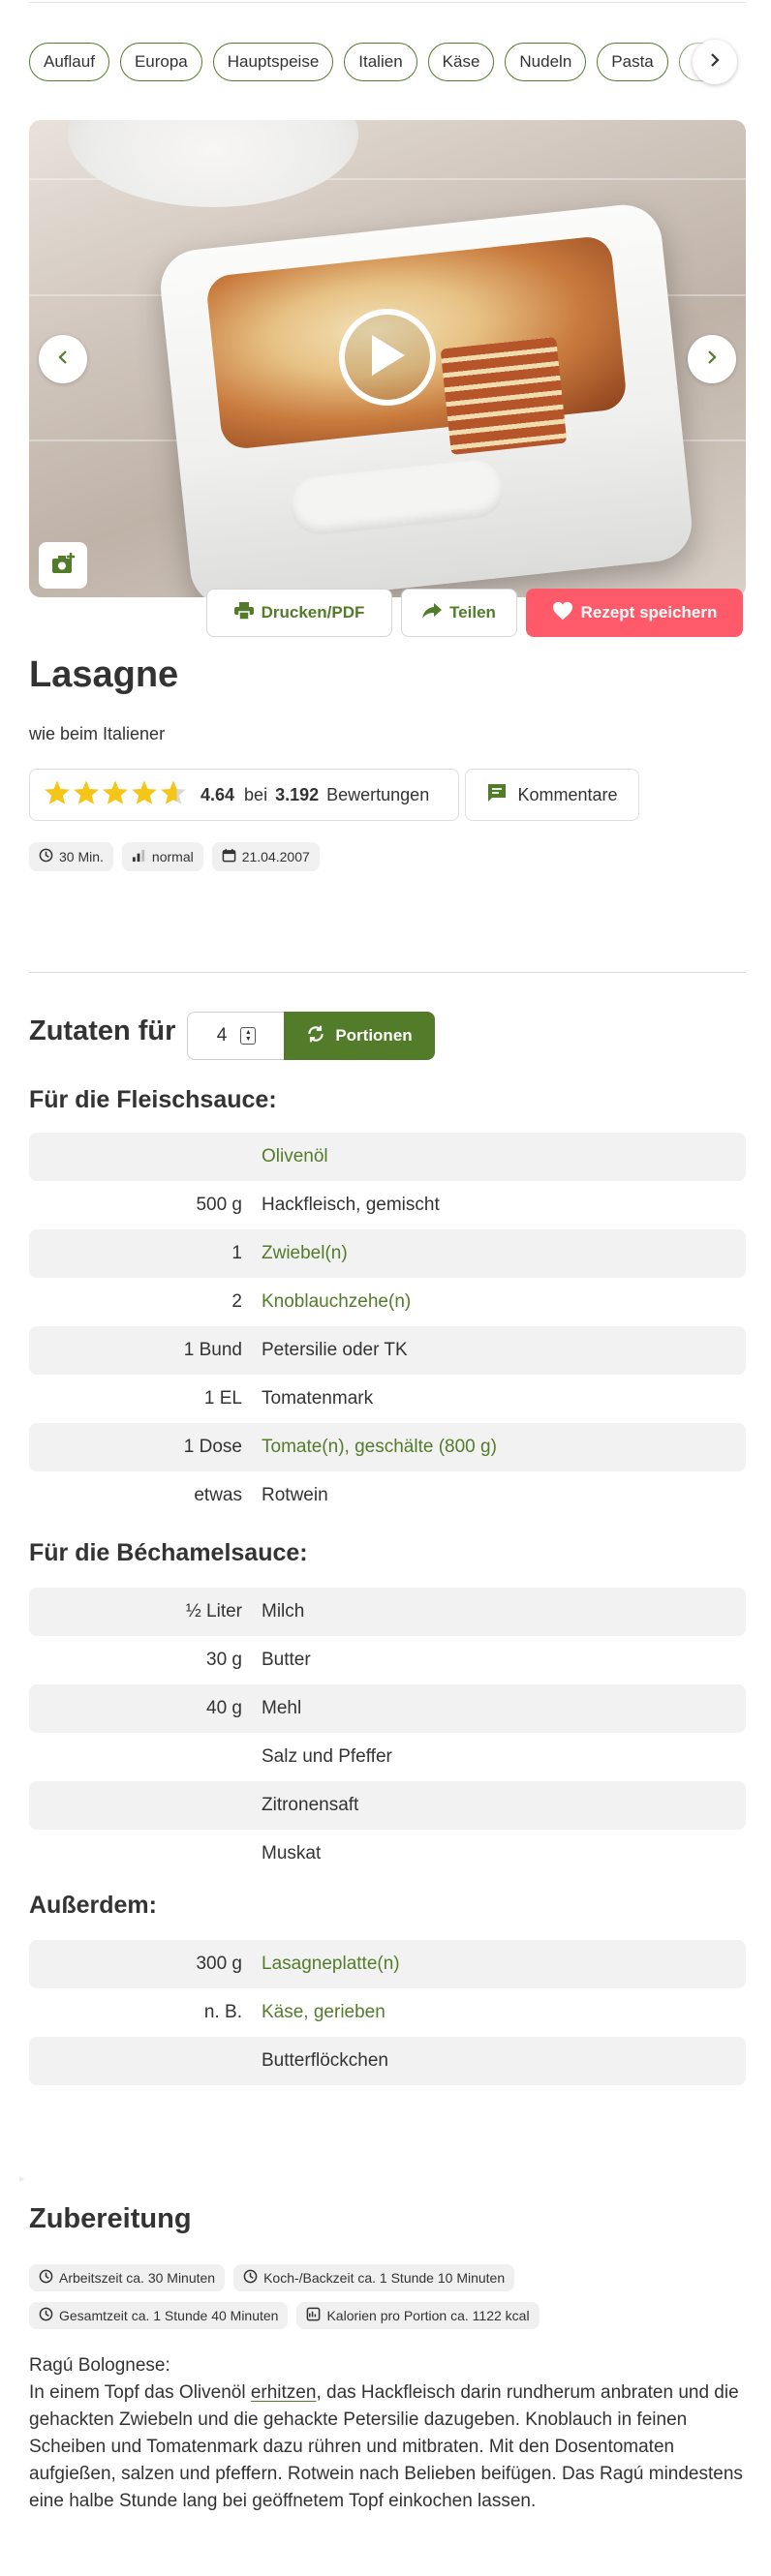 This screenshot has width=771, height=2576. What do you see at coordinates (649, 612) in the screenshot?
I see `save-recipe-label: Rezept speichern` at bounding box center [649, 612].